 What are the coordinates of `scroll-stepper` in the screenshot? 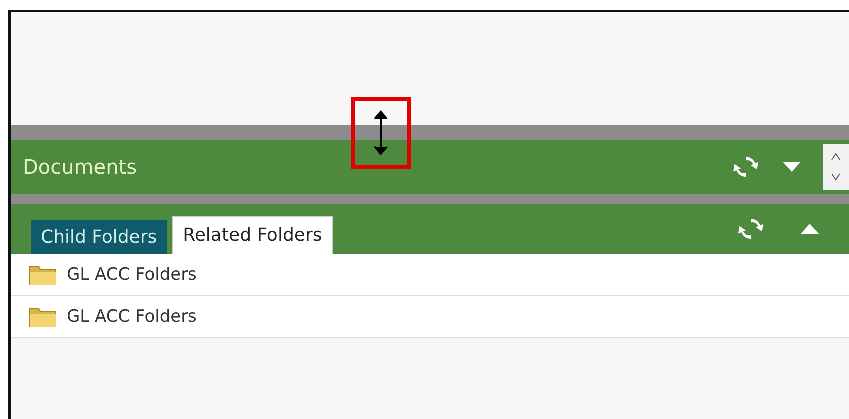 It's located at (836, 167).